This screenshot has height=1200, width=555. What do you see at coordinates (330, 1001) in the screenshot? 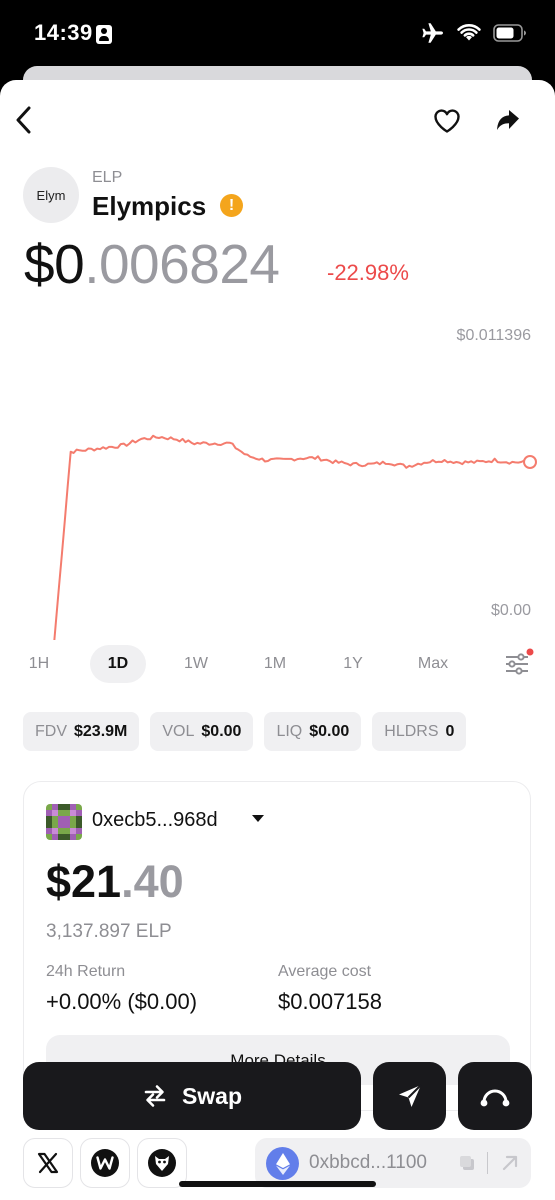
I see `average-cost-value: $0.007158` at bounding box center [330, 1001].